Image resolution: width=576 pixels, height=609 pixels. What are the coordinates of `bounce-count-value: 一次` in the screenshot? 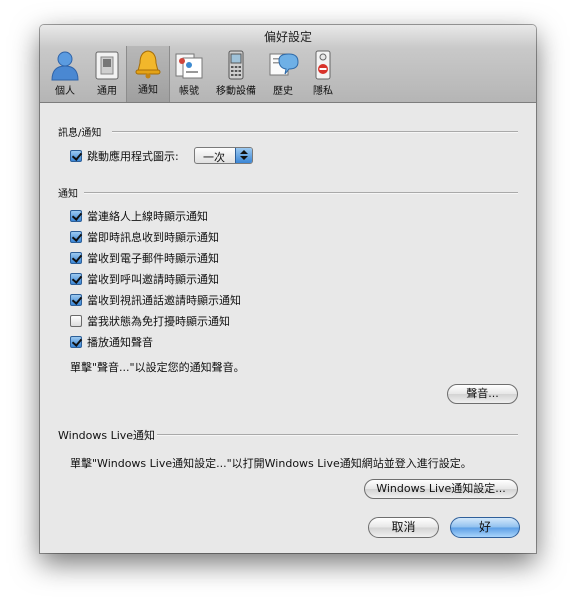 It's located at (214, 157).